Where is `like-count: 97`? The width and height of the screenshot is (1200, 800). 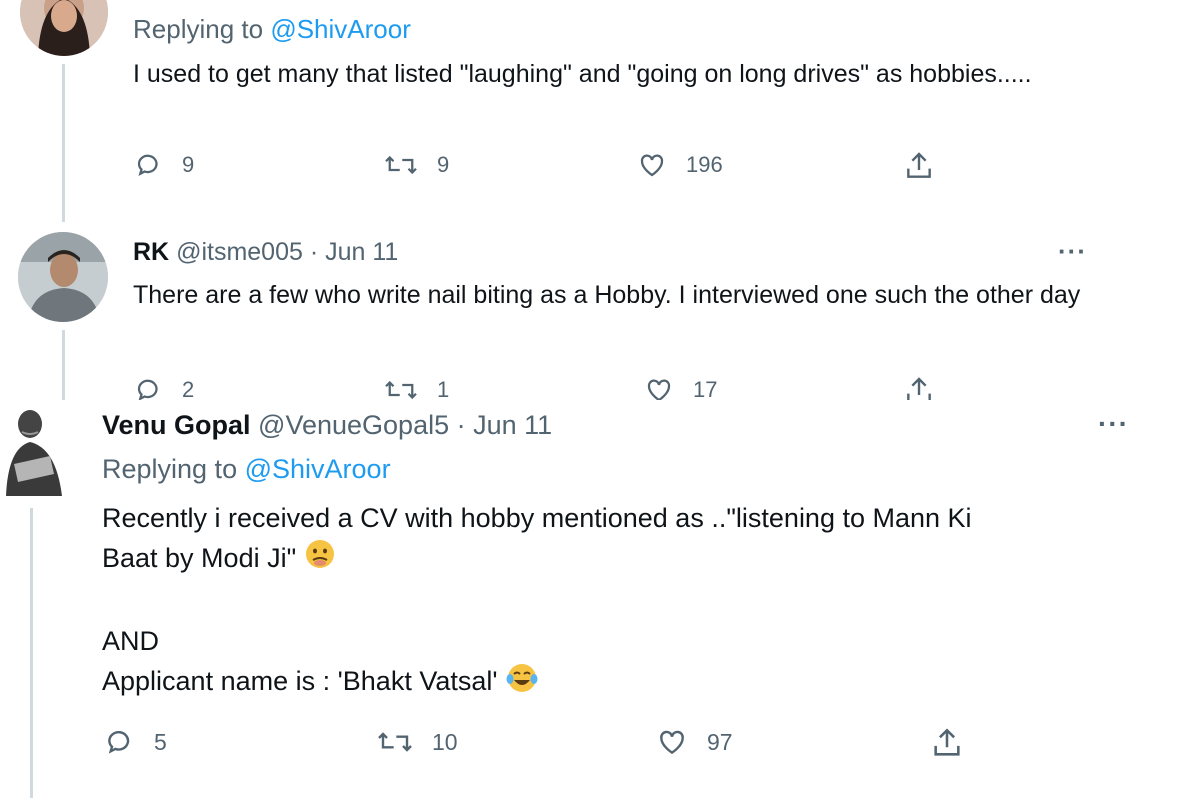 like-count: 97 is located at coordinates (720, 741).